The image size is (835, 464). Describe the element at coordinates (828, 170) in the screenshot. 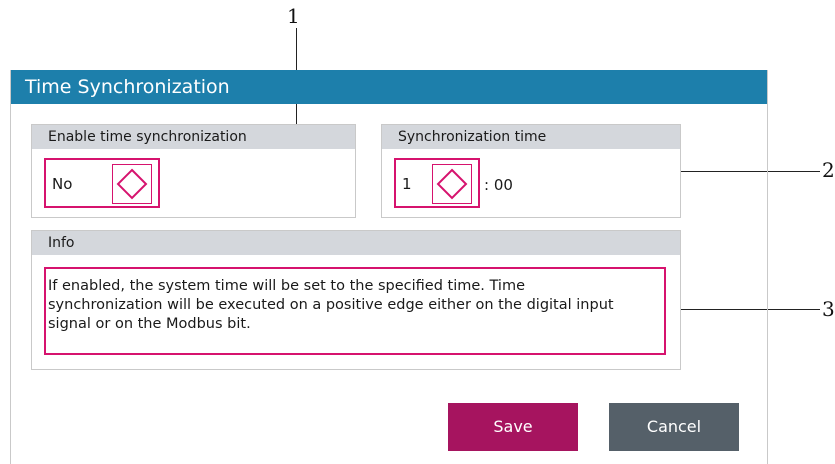

I see `callout-2: 2` at that location.